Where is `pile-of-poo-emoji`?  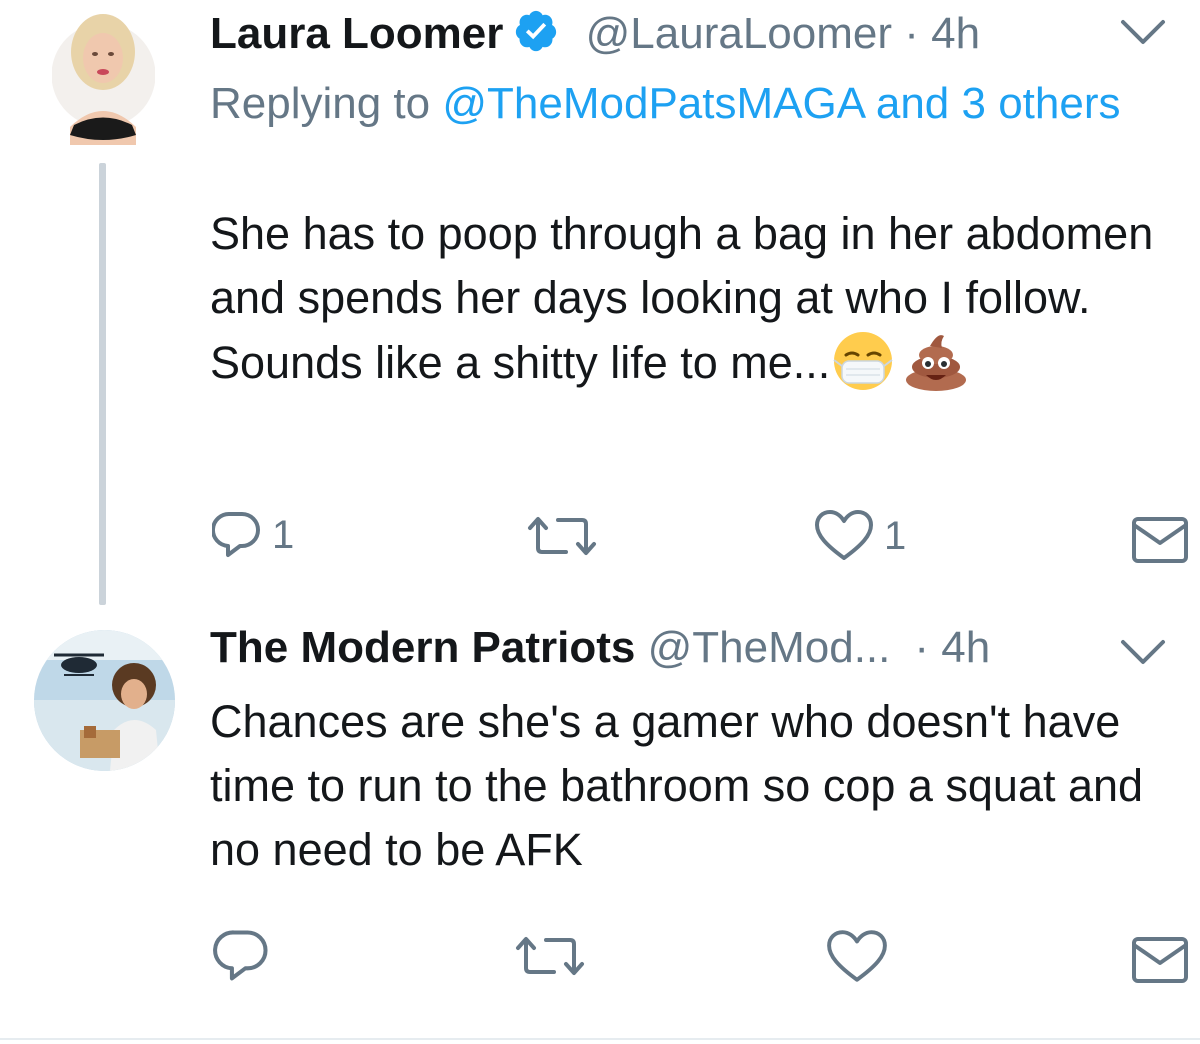 pile-of-poo-emoji is located at coordinates (936, 369).